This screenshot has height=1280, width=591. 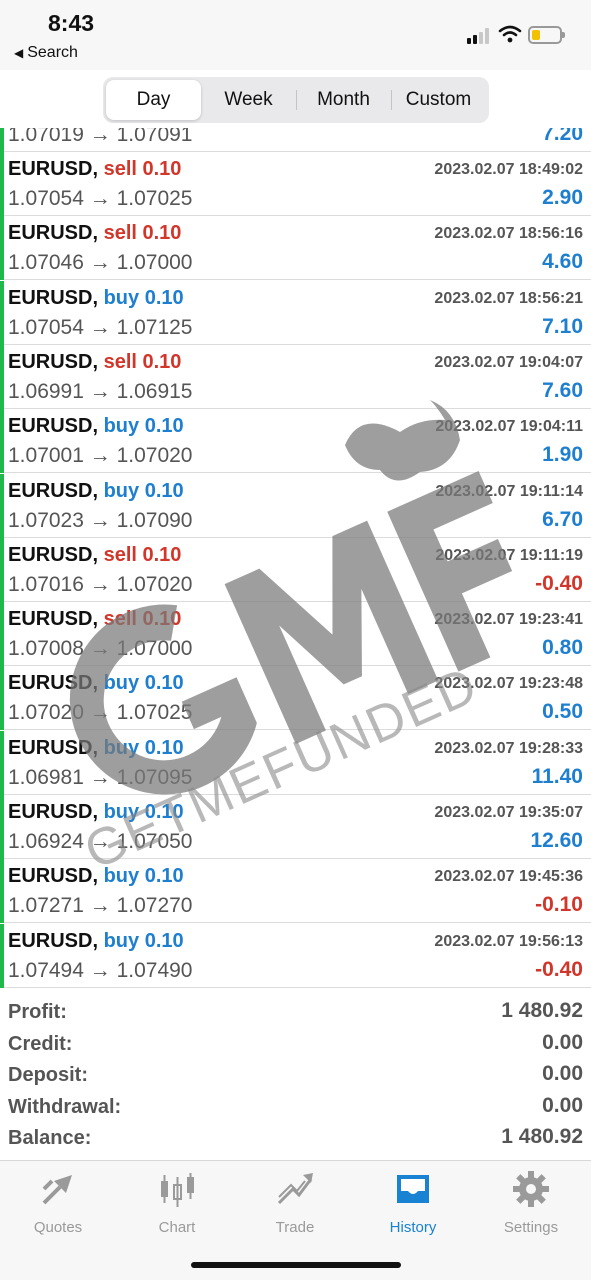 I want to click on summary-label: Balance:, so click(x=50, y=1138).